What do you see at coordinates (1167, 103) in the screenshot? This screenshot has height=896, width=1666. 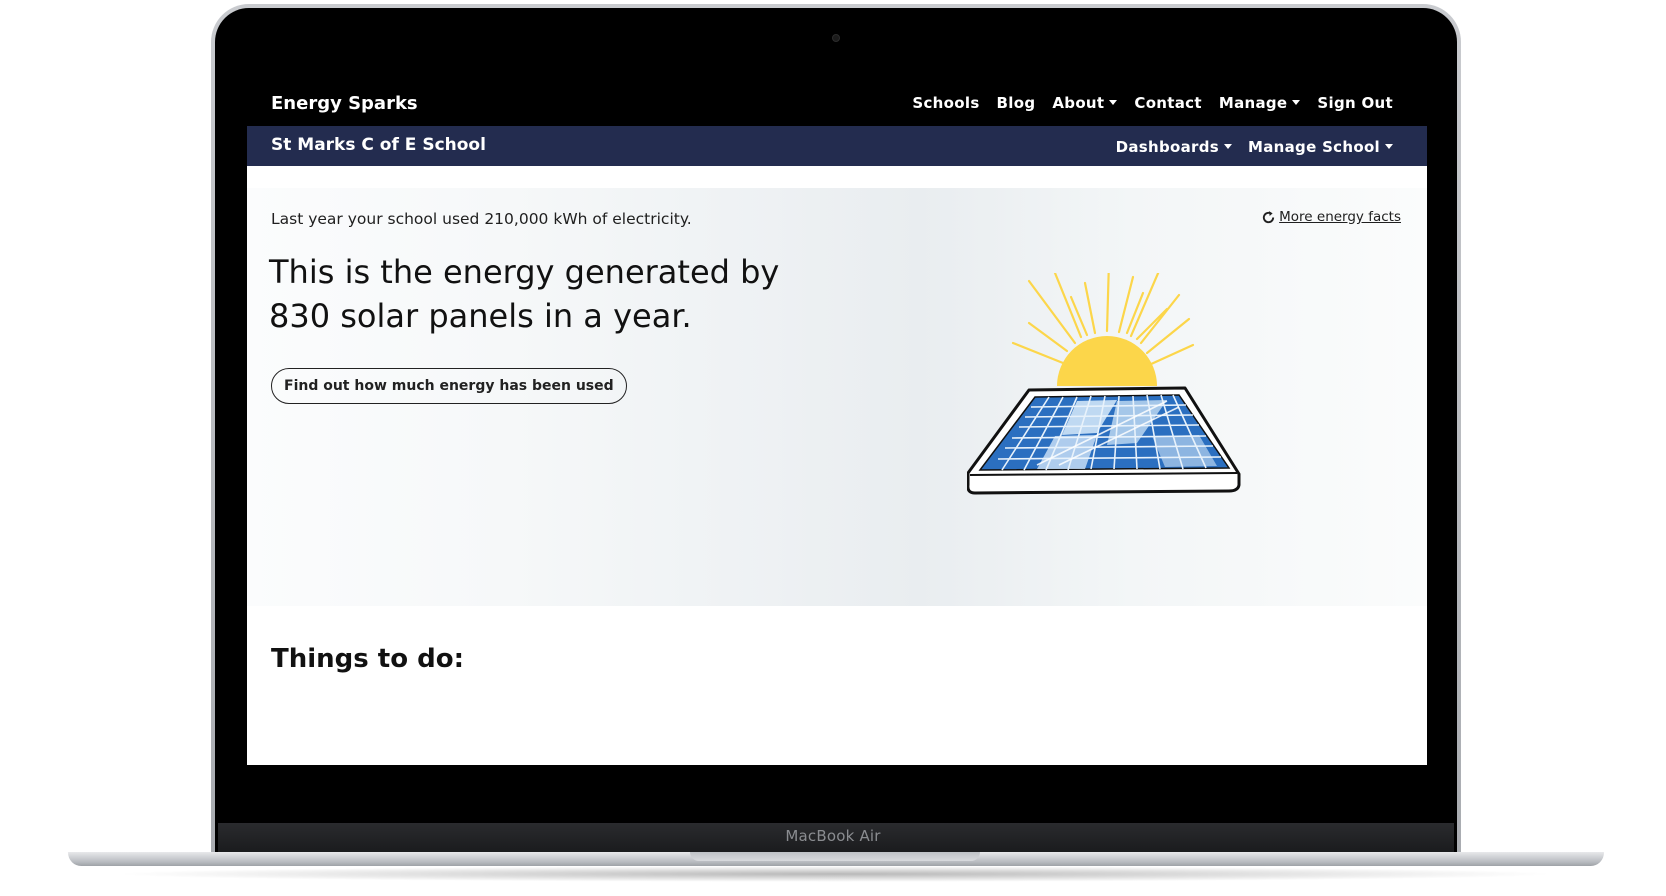 I see `nav-link-contact: Contact` at bounding box center [1167, 103].